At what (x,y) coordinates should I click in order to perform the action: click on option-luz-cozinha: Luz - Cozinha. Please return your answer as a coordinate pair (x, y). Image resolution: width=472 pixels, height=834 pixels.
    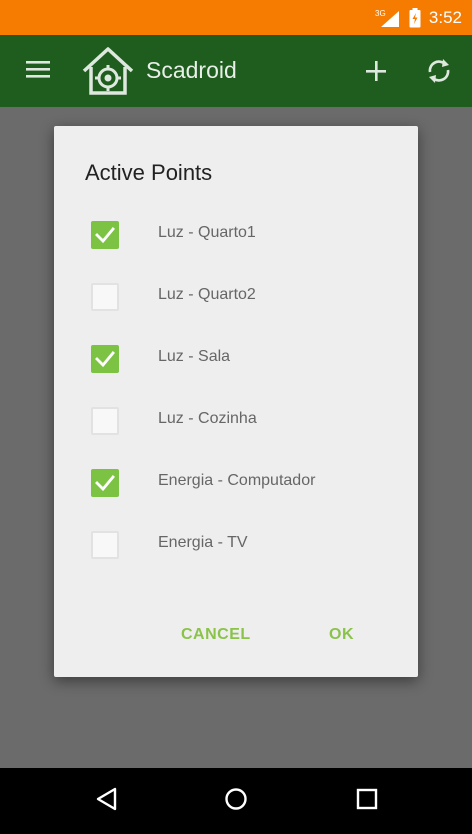
    Looking at the image, I should click on (236, 422).